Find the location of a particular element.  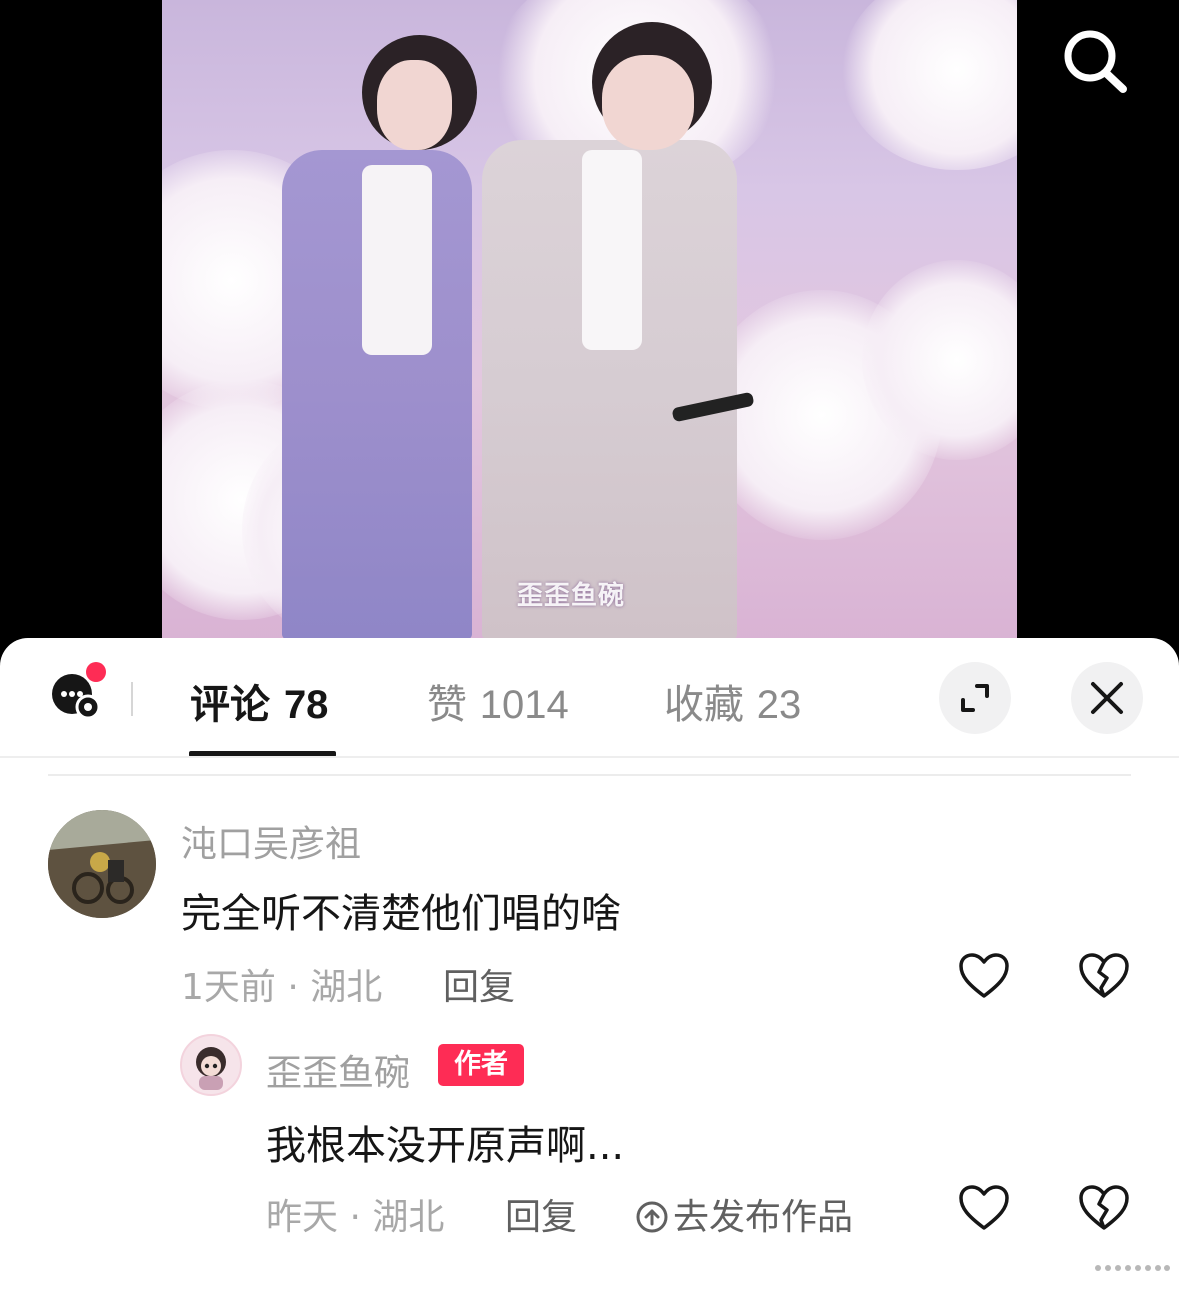

more-dots-icon is located at coordinates (1132, 1268).